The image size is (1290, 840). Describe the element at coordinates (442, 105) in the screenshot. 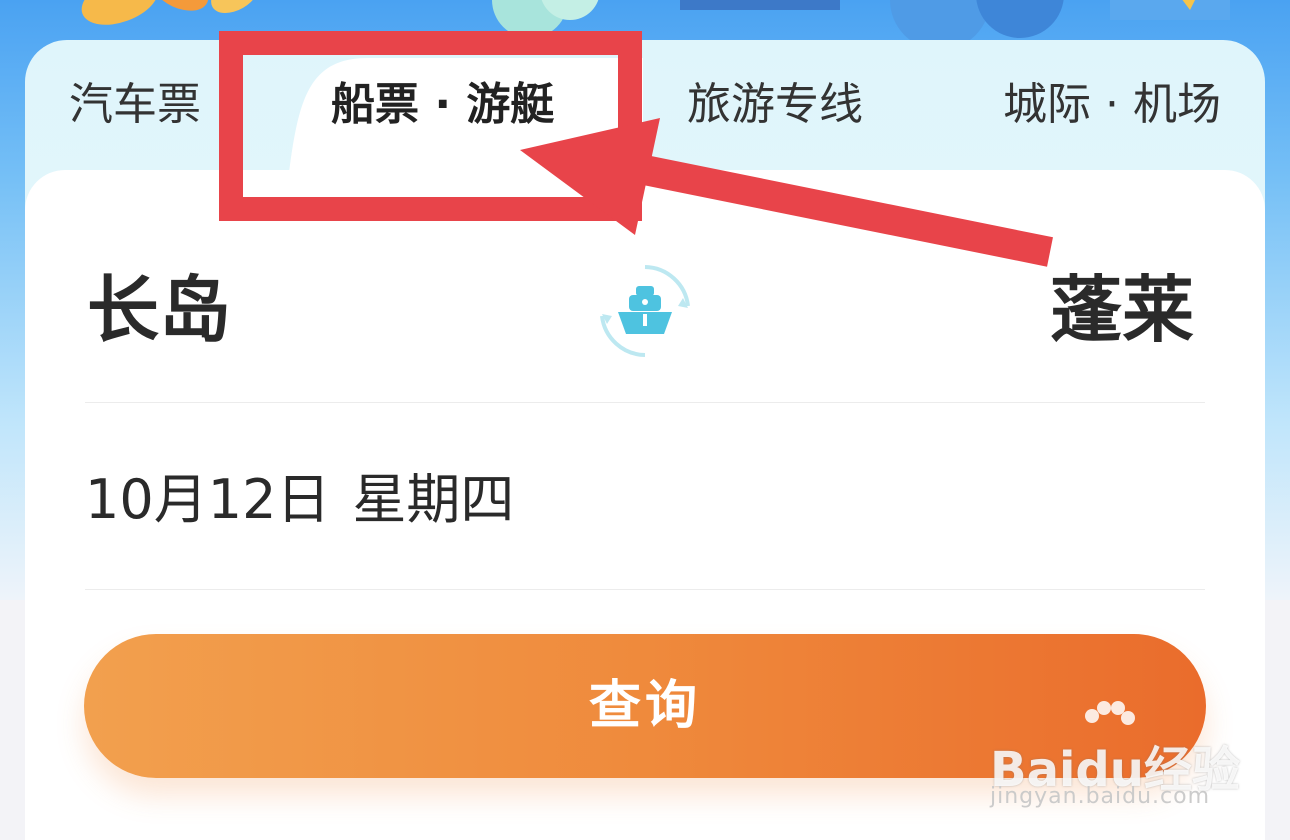

I see `tab-ship-yacht: 船票 · 游艇` at that location.